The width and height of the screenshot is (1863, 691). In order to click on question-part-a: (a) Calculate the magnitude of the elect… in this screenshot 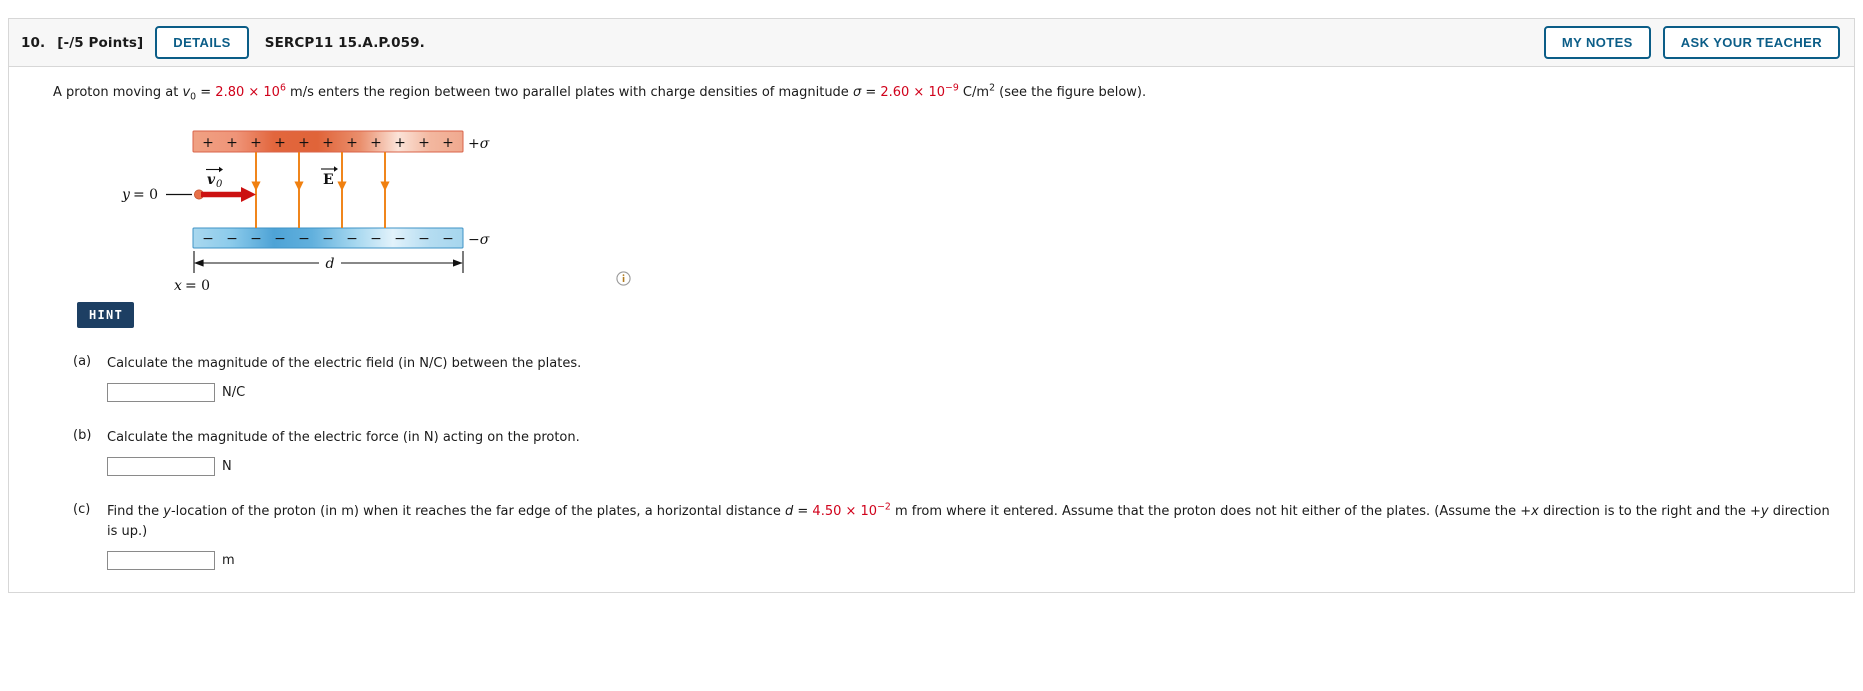, I will do `click(931, 378)`.